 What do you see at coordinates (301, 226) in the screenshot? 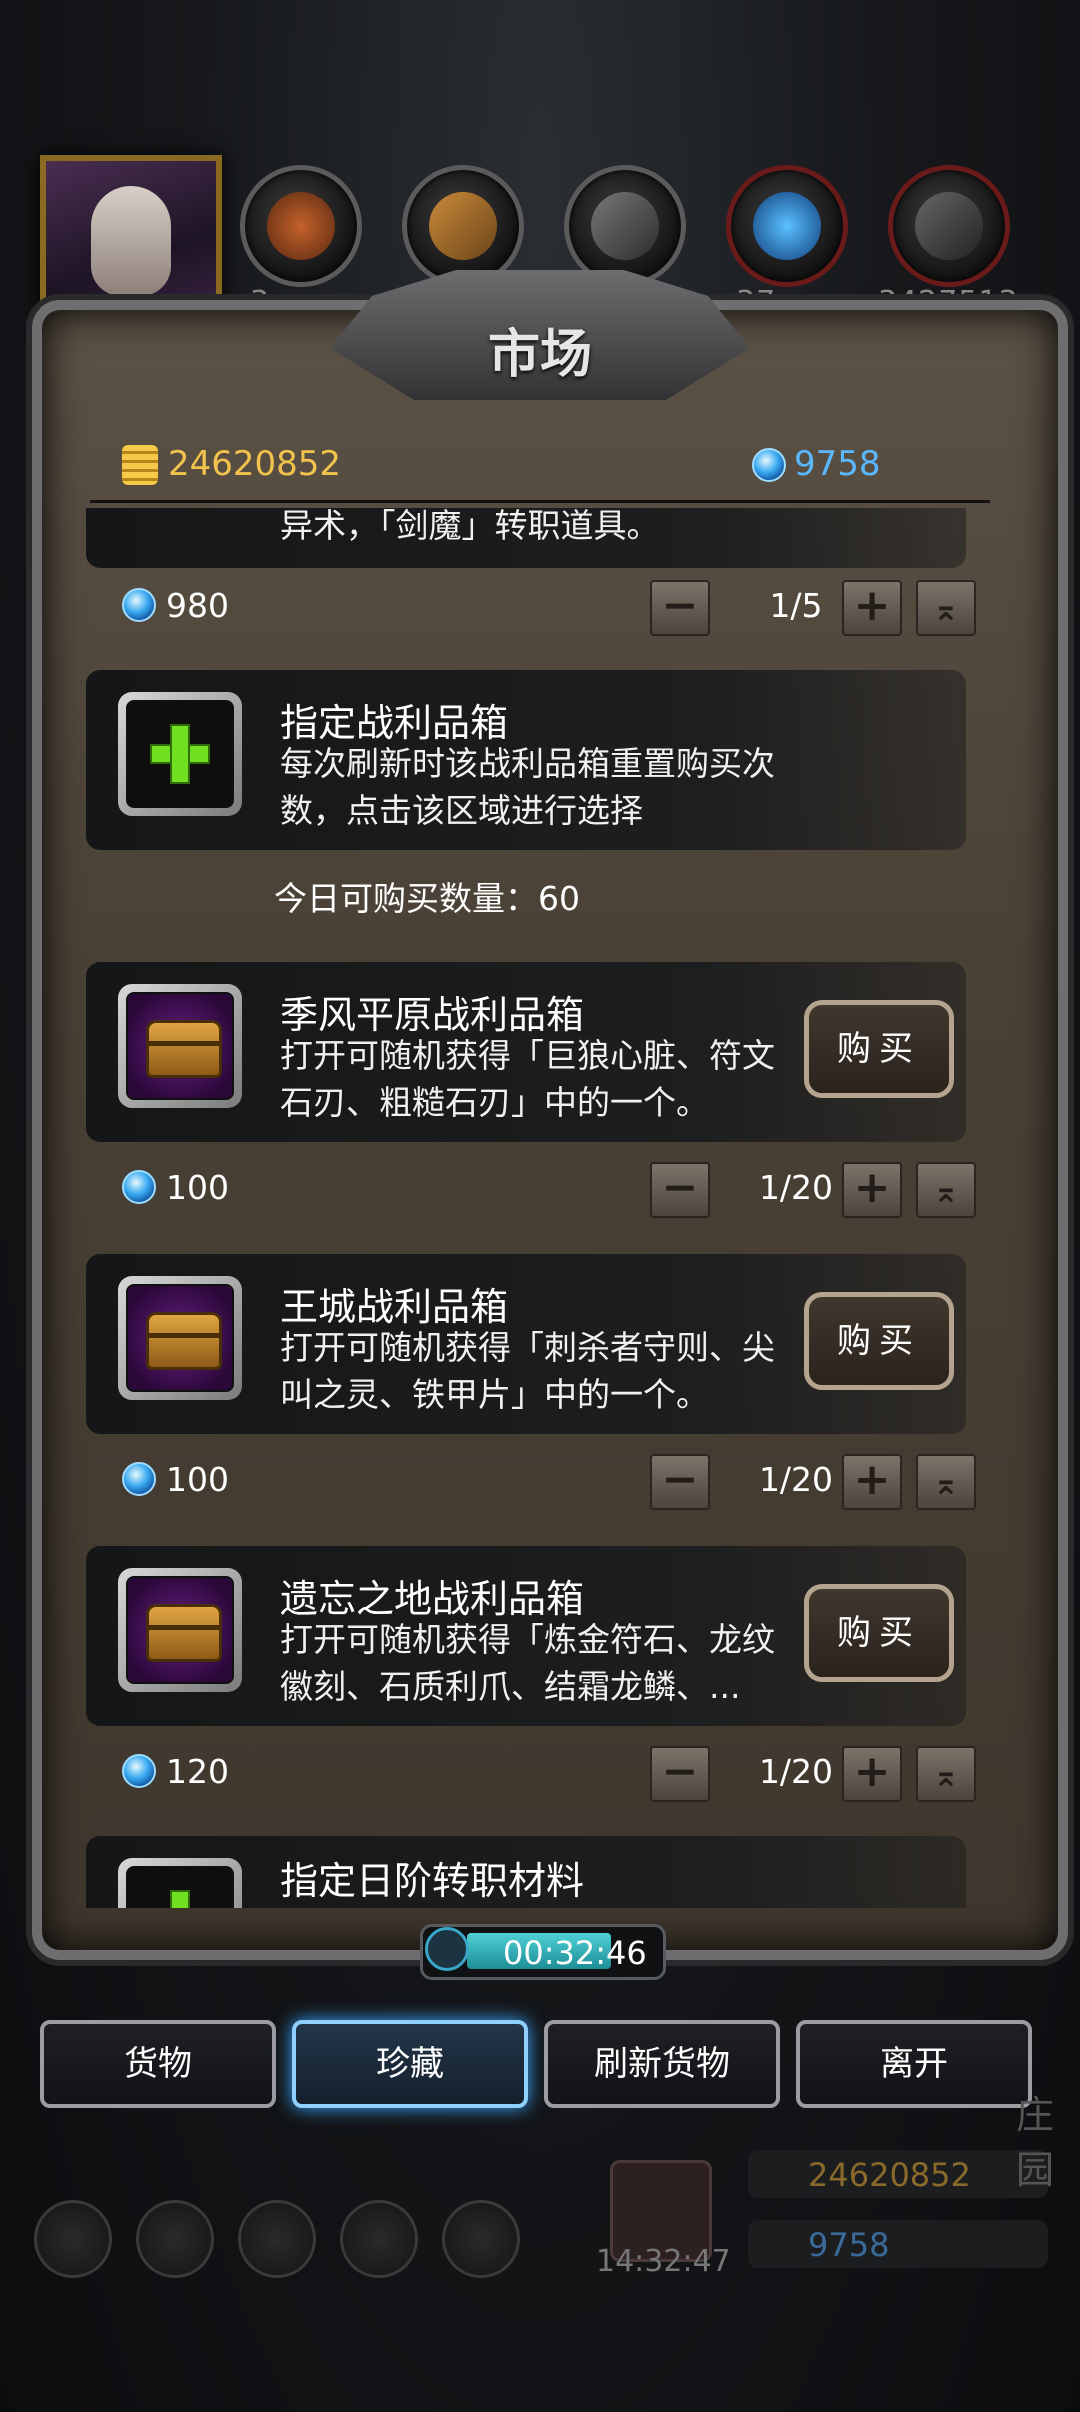
I see `meat-resource-icon` at bounding box center [301, 226].